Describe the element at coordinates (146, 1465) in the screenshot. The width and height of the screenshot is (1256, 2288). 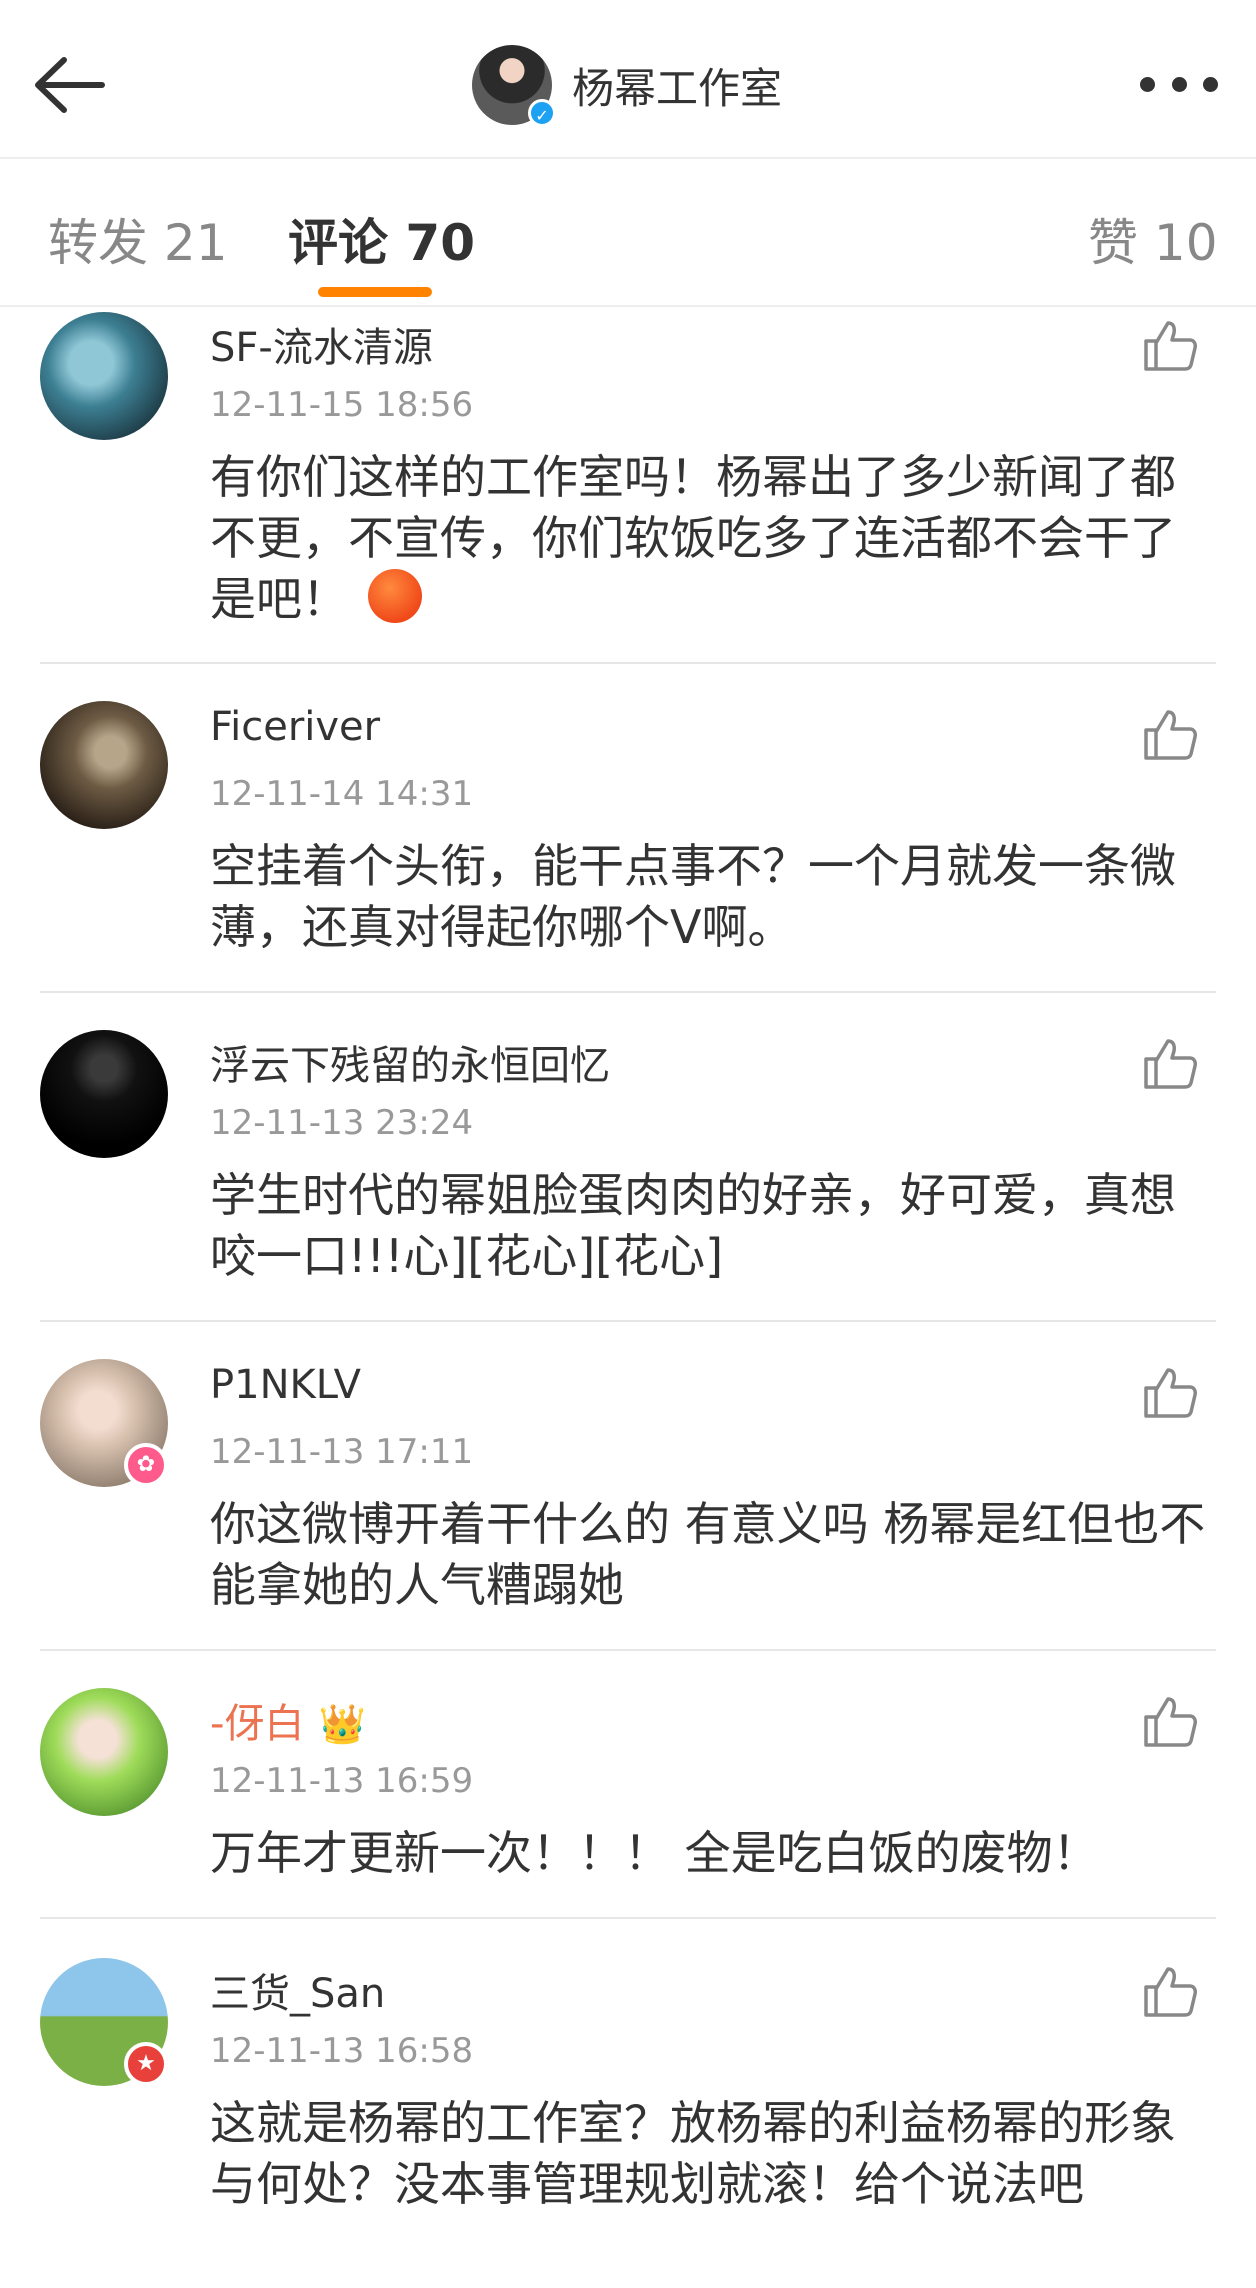
I see `bunny-badge-icon: ✿` at that location.